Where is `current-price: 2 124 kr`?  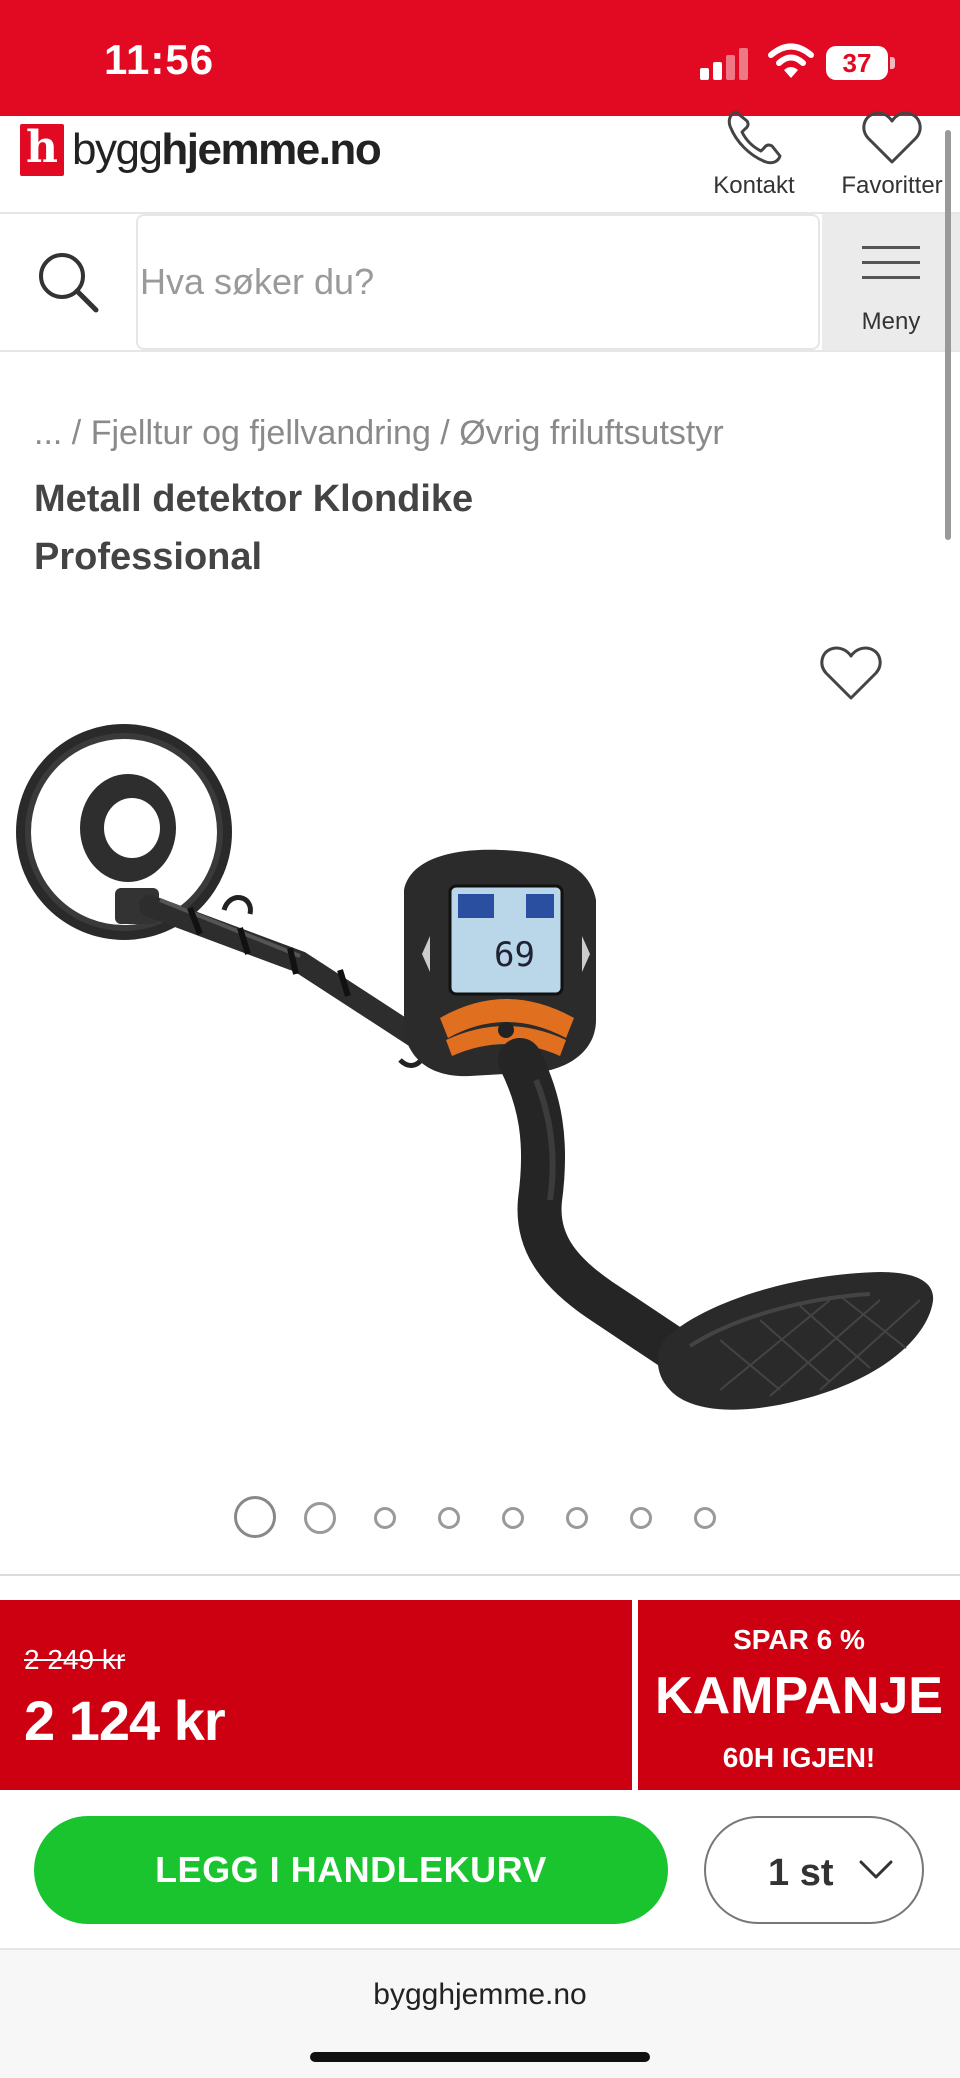
current-price: 2 124 kr is located at coordinates (125, 1720).